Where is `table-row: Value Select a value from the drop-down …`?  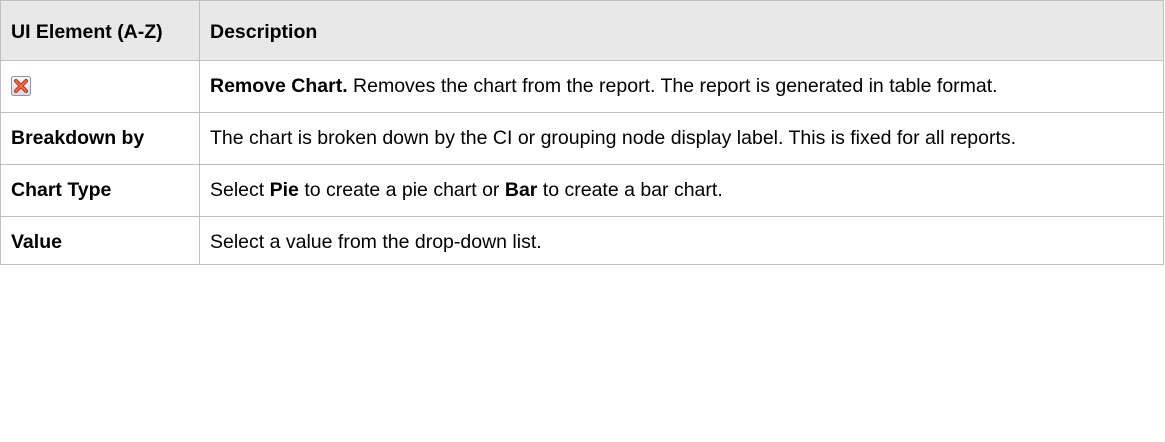 table-row: Value Select a value from the drop-down … is located at coordinates (582, 240).